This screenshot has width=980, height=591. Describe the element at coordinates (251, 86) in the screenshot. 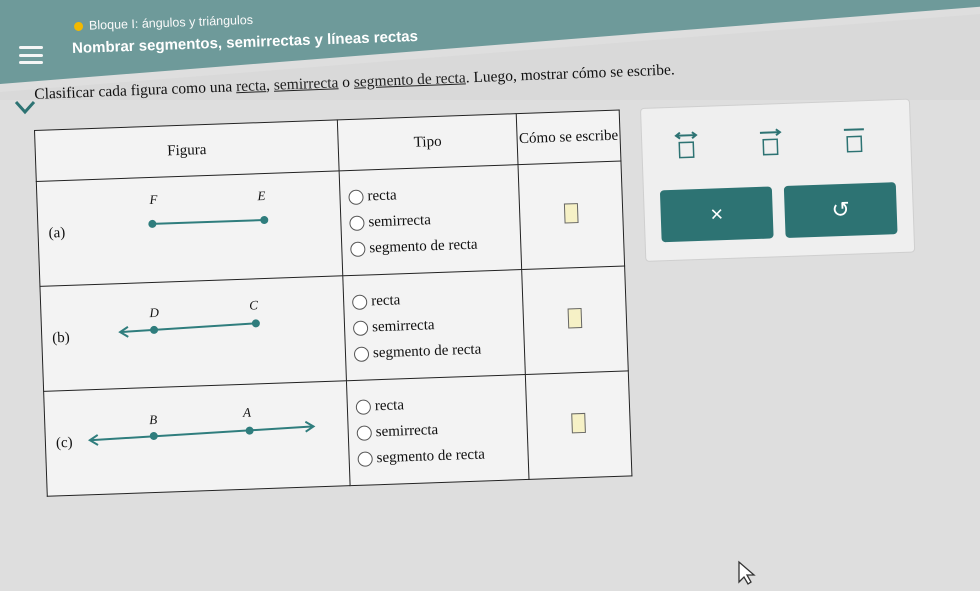

I see `link-recta: recta` at that location.